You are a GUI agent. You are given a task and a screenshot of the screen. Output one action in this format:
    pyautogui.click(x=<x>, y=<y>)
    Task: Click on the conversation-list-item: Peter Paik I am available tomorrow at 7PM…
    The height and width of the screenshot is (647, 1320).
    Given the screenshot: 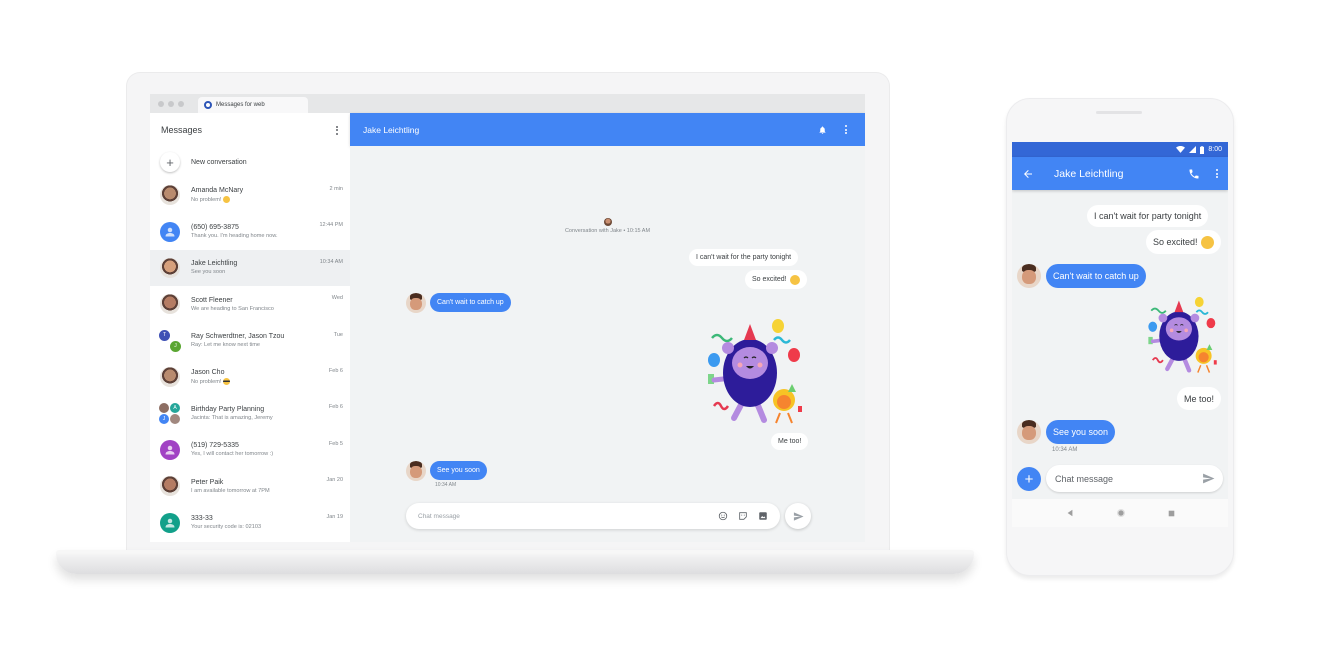 What is the action you would take?
    pyautogui.click(x=250, y=486)
    